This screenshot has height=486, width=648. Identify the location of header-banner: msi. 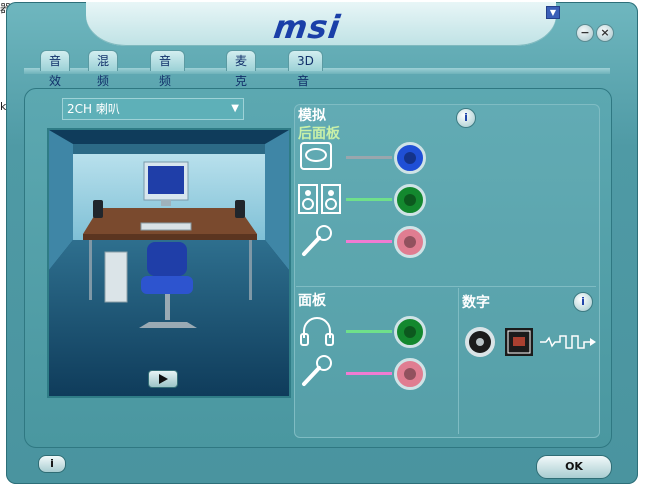
(321, 24).